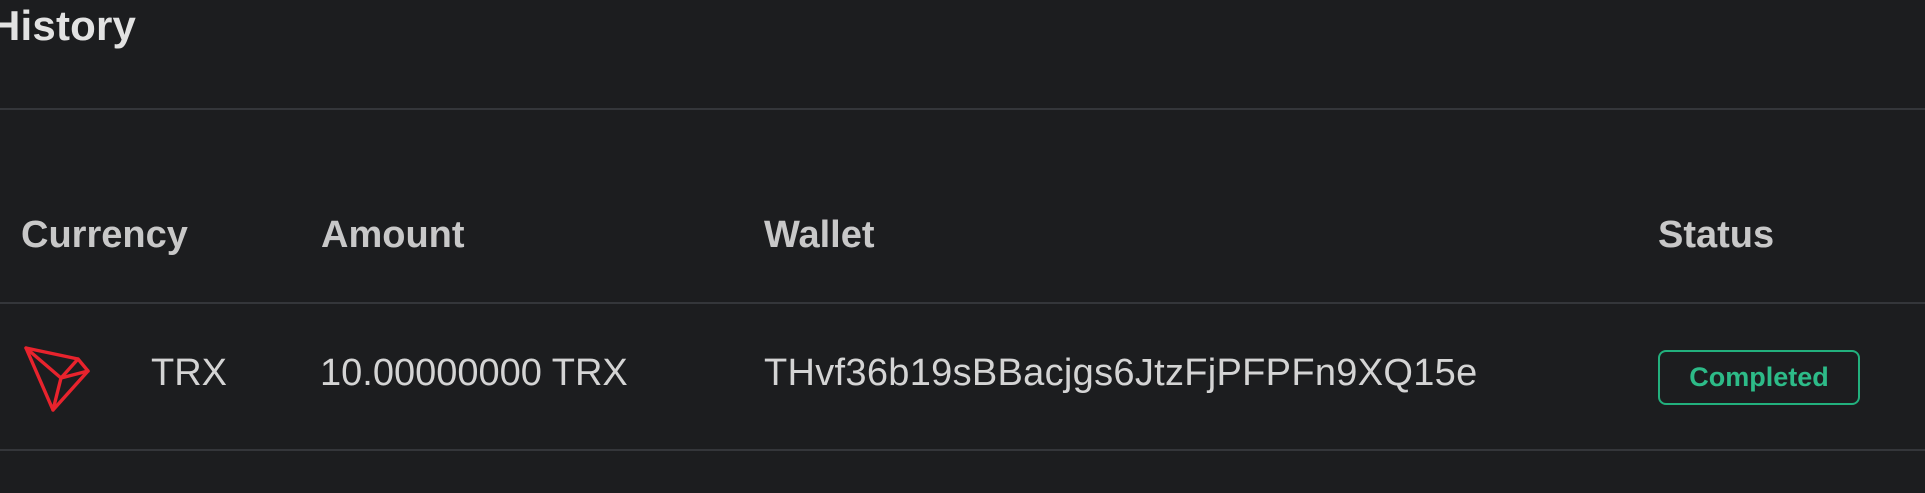 Image resolution: width=1925 pixels, height=493 pixels. Describe the element at coordinates (393, 235) in the screenshot. I see `column-header-amount: Amount` at that location.